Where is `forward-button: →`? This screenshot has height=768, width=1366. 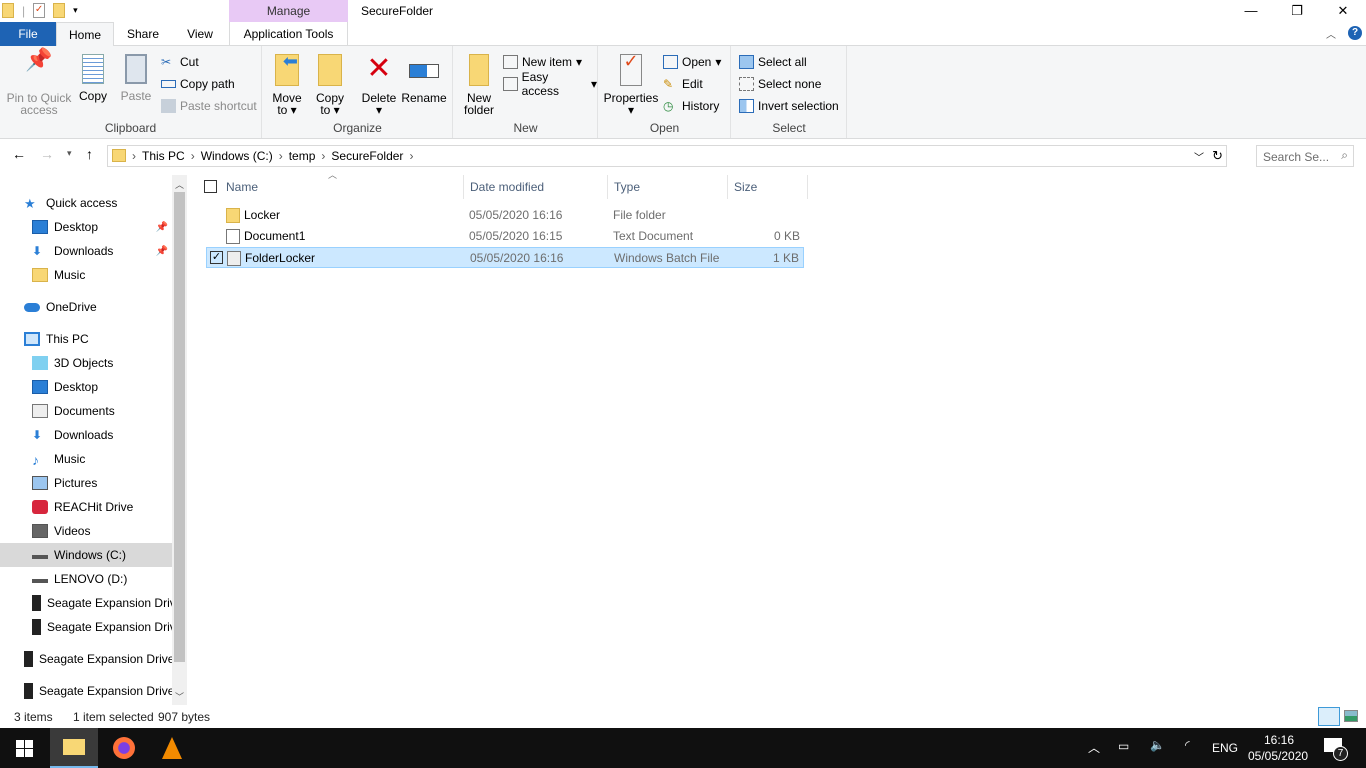
forward-button: → is located at coordinates (47, 154).